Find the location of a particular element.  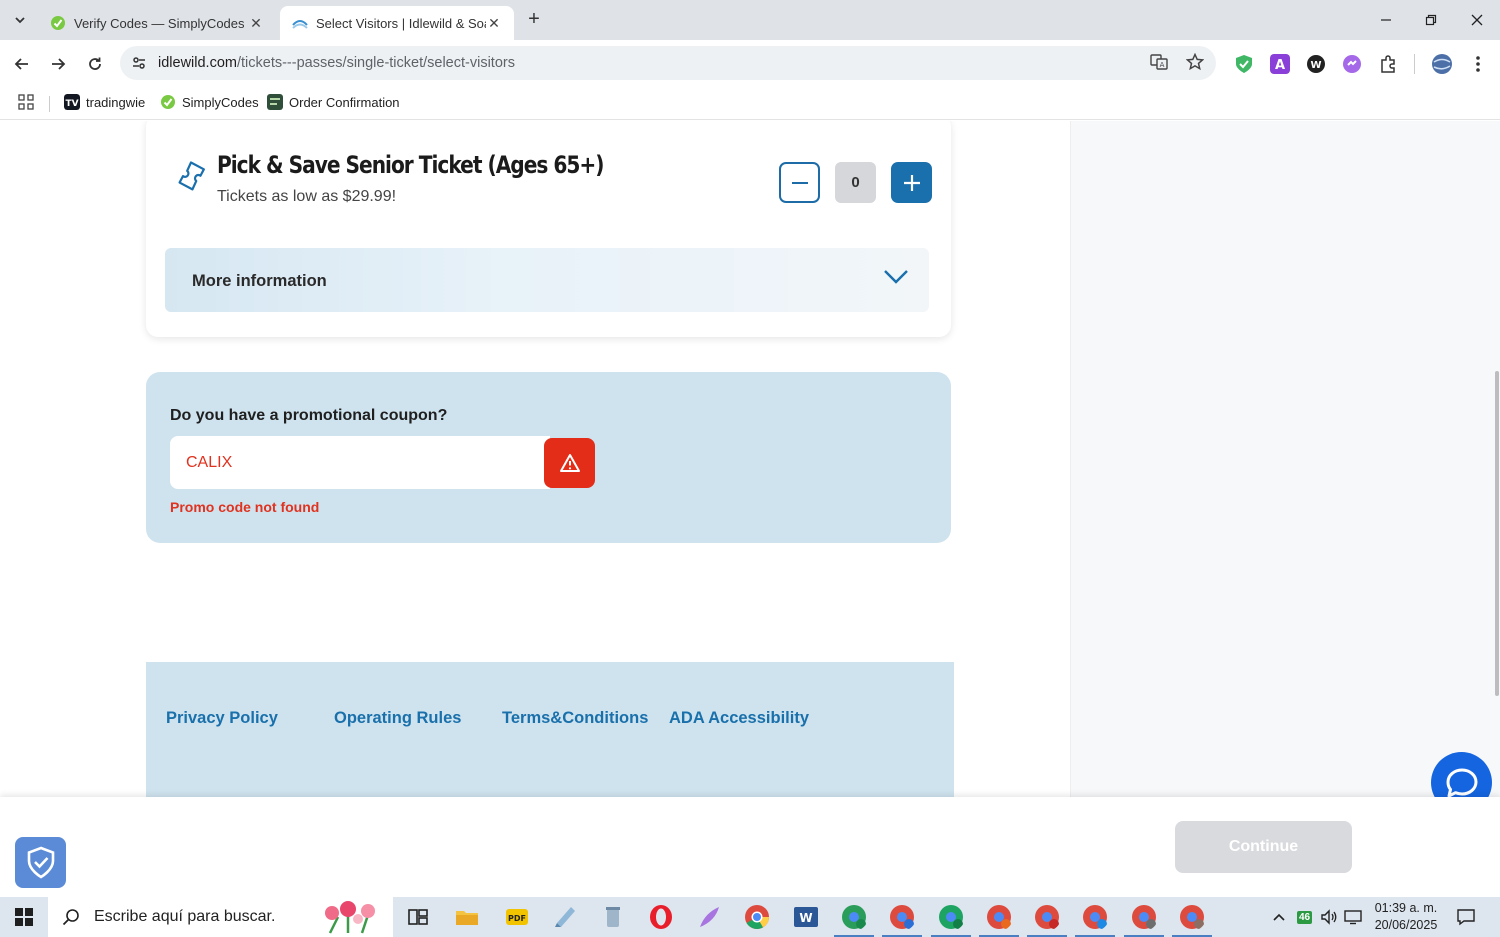

promo-apply-button is located at coordinates (569, 463).